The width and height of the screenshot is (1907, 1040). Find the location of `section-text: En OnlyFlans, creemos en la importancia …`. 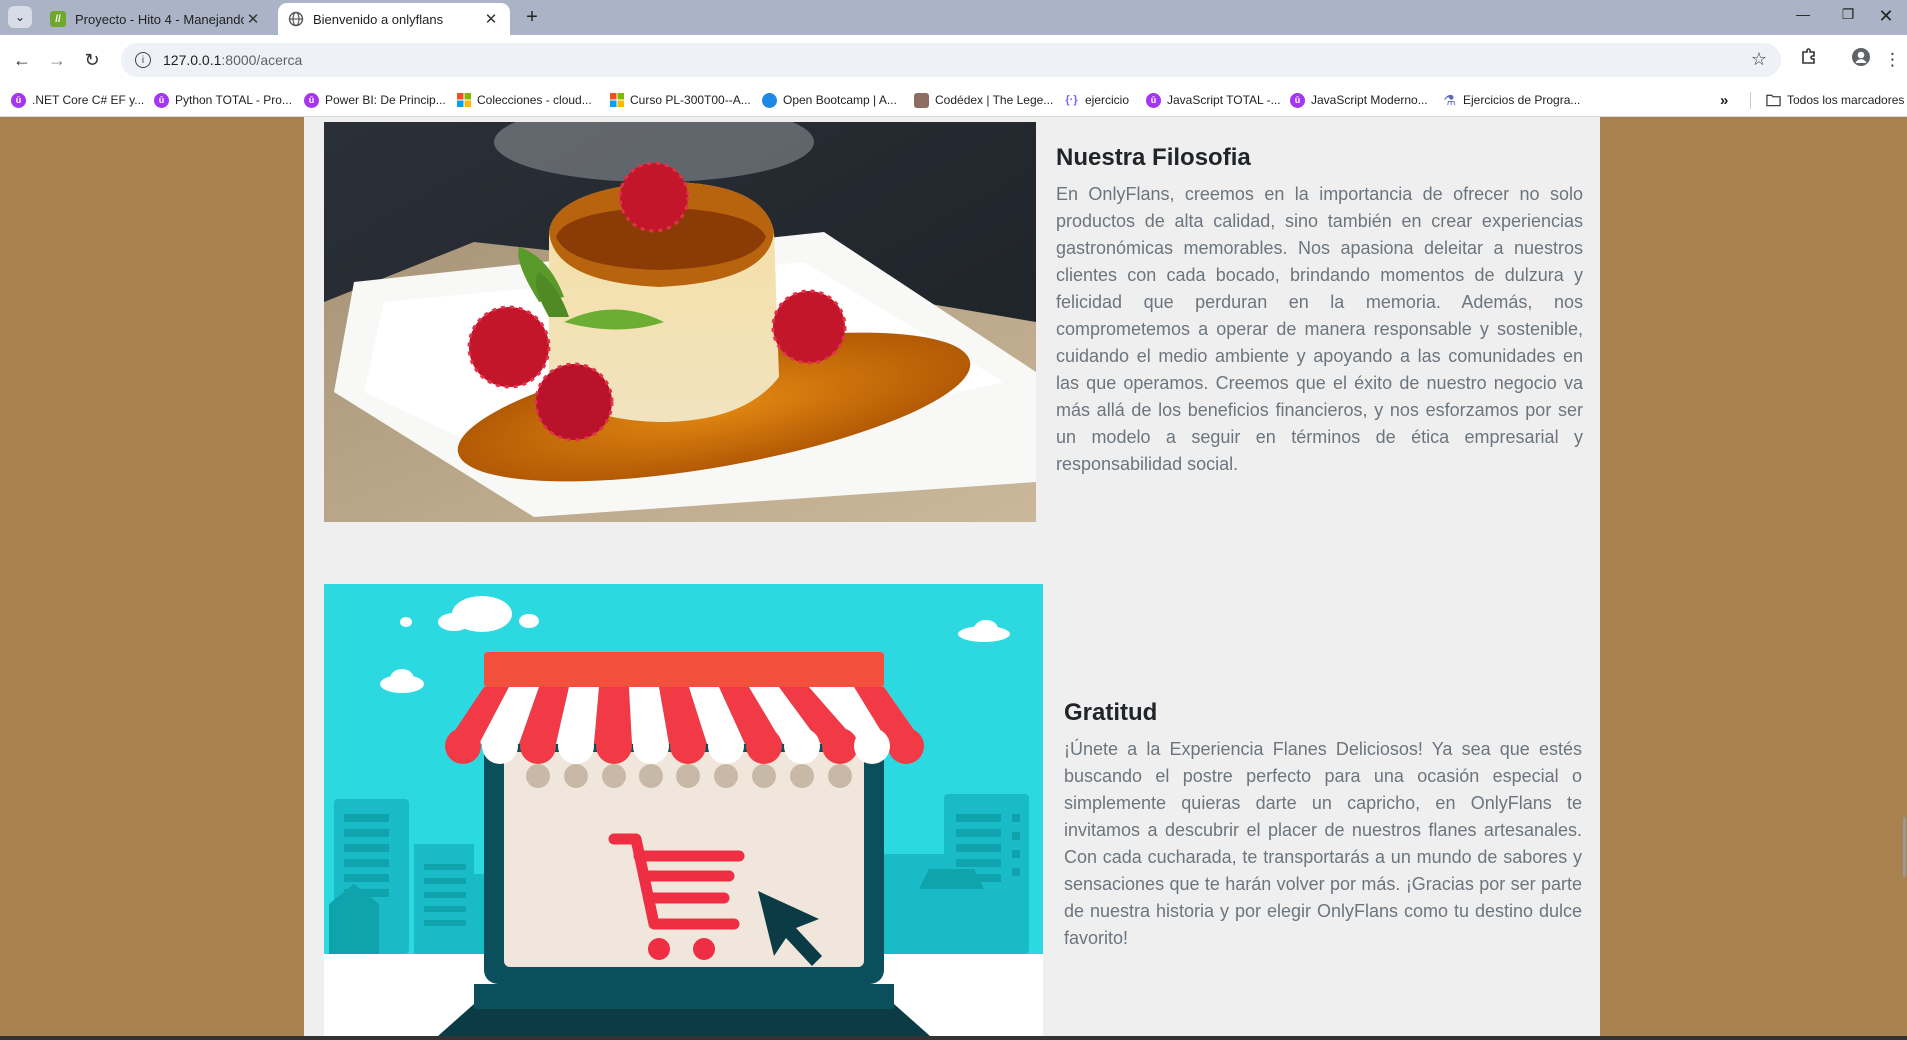

section-text: En OnlyFlans, creemos en la importancia … is located at coordinates (1319, 329).